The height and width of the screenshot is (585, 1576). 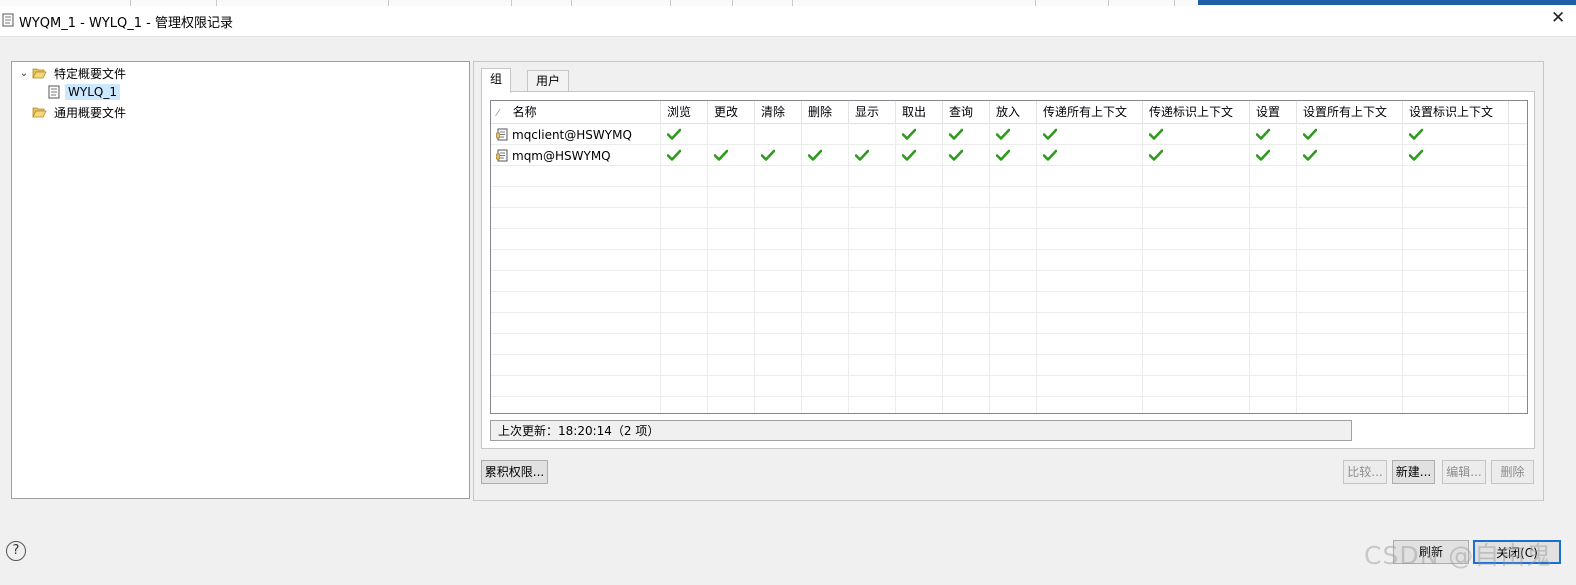 I want to click on tree-item-label: WYLQ_1, so click(x=92, y=92).